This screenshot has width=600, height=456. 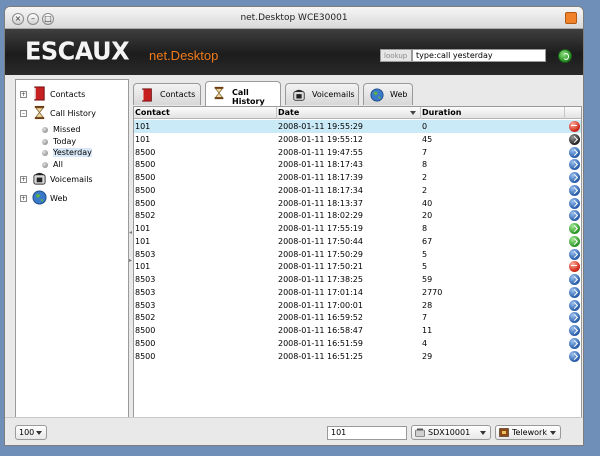 What do you see at coordinates (320, 139) in the screenshot?
I see `date-cell: 2008-01-11 19:55:12` at bounding box center [320, 139].